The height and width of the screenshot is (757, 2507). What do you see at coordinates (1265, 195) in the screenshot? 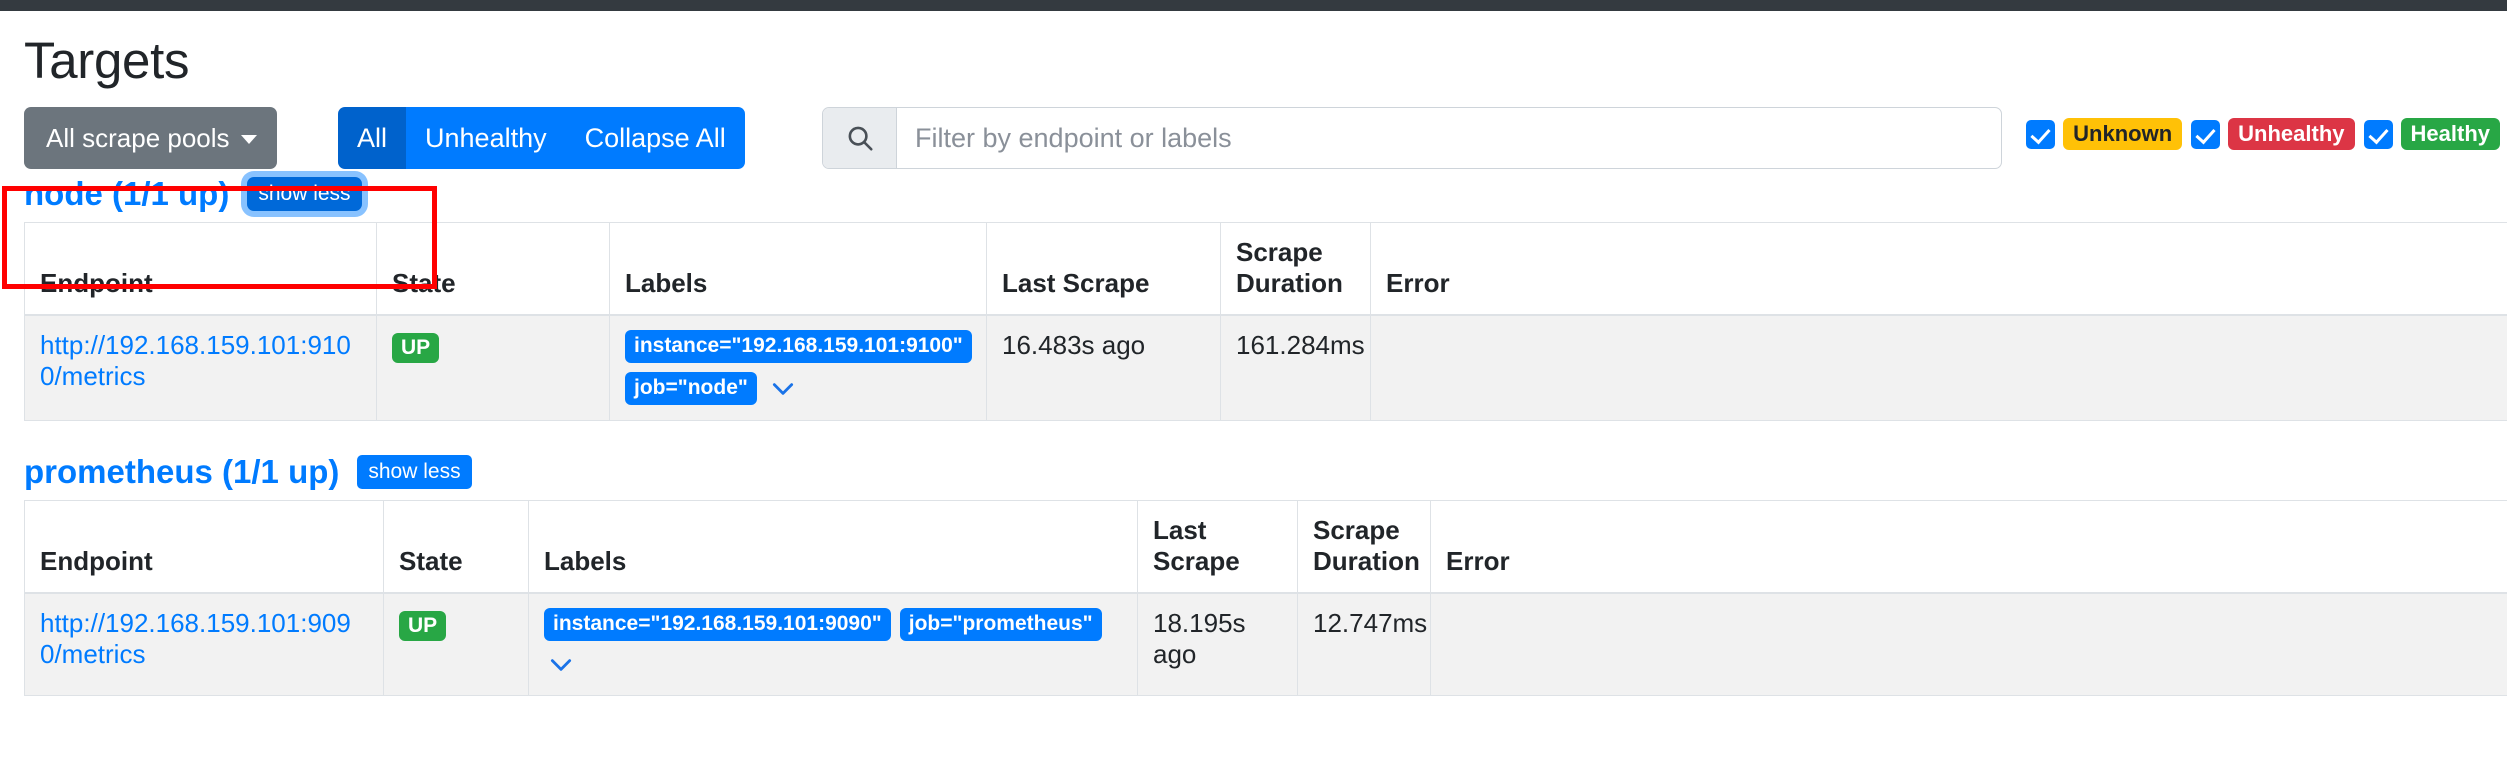
I see `pool-header-node: node (1/1 up) show less` at bounding box center [1265, 195].